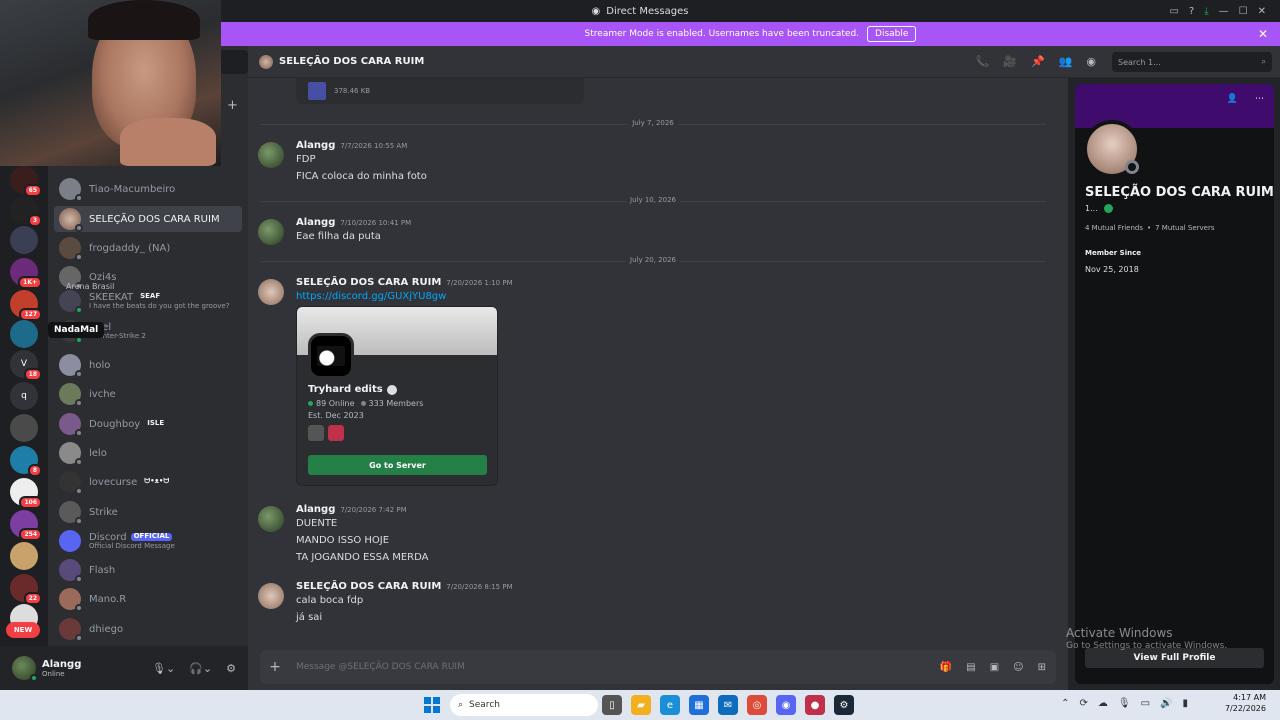  I want to click on server-letter: V, so click(24, 364).